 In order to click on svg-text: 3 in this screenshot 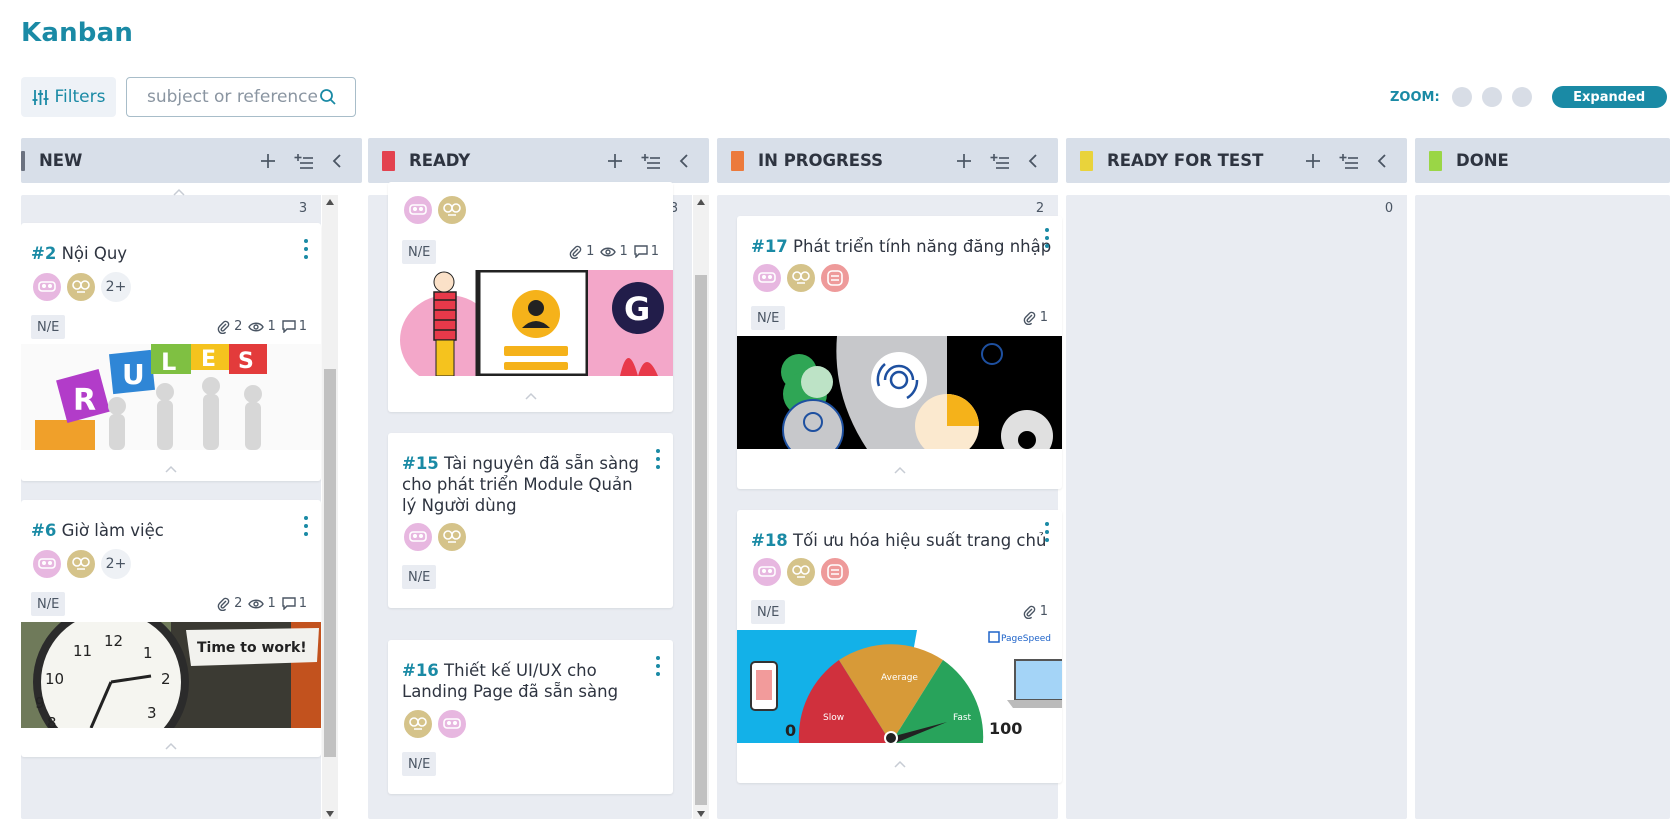, I will do `click(152, 713)`.